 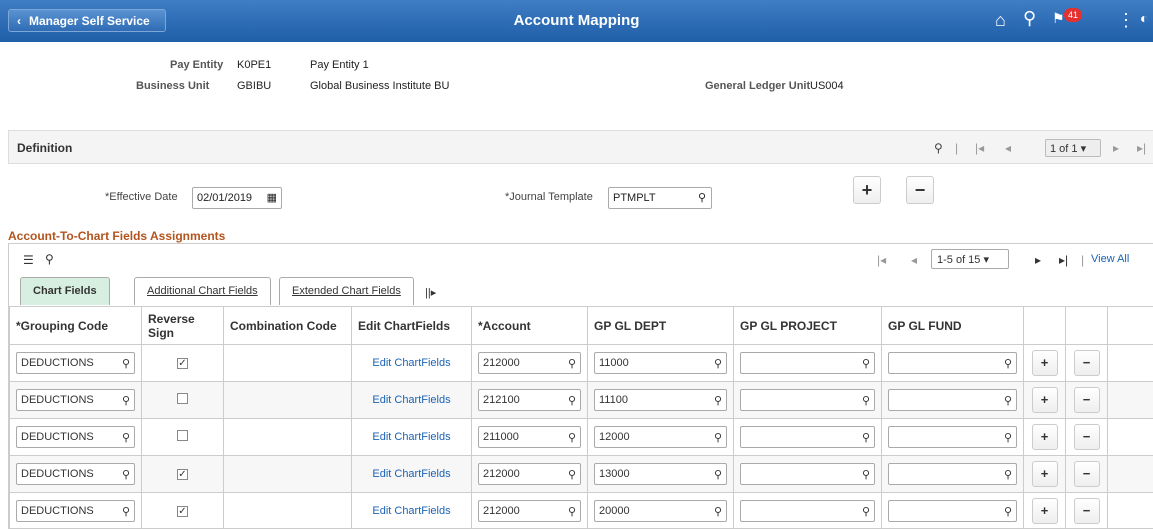 I want to click on personalize-icon: ☰, so click(x=28, y=260).